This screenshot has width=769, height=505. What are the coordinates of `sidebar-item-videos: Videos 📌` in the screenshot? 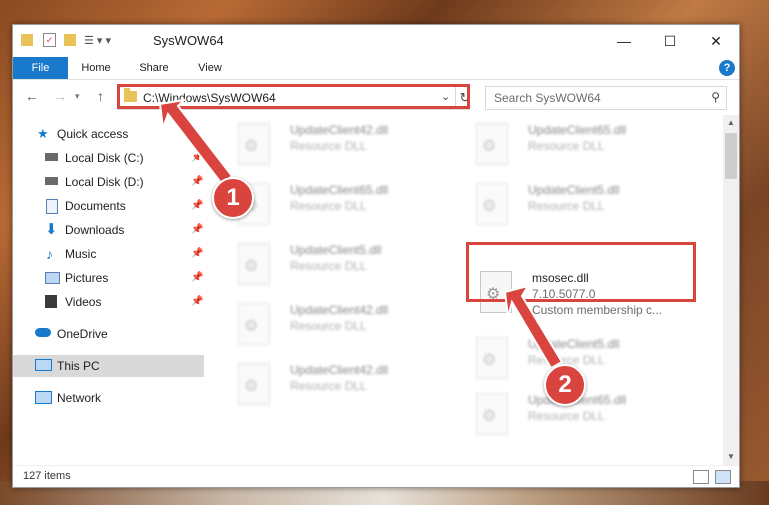 It's located at (108, 302).